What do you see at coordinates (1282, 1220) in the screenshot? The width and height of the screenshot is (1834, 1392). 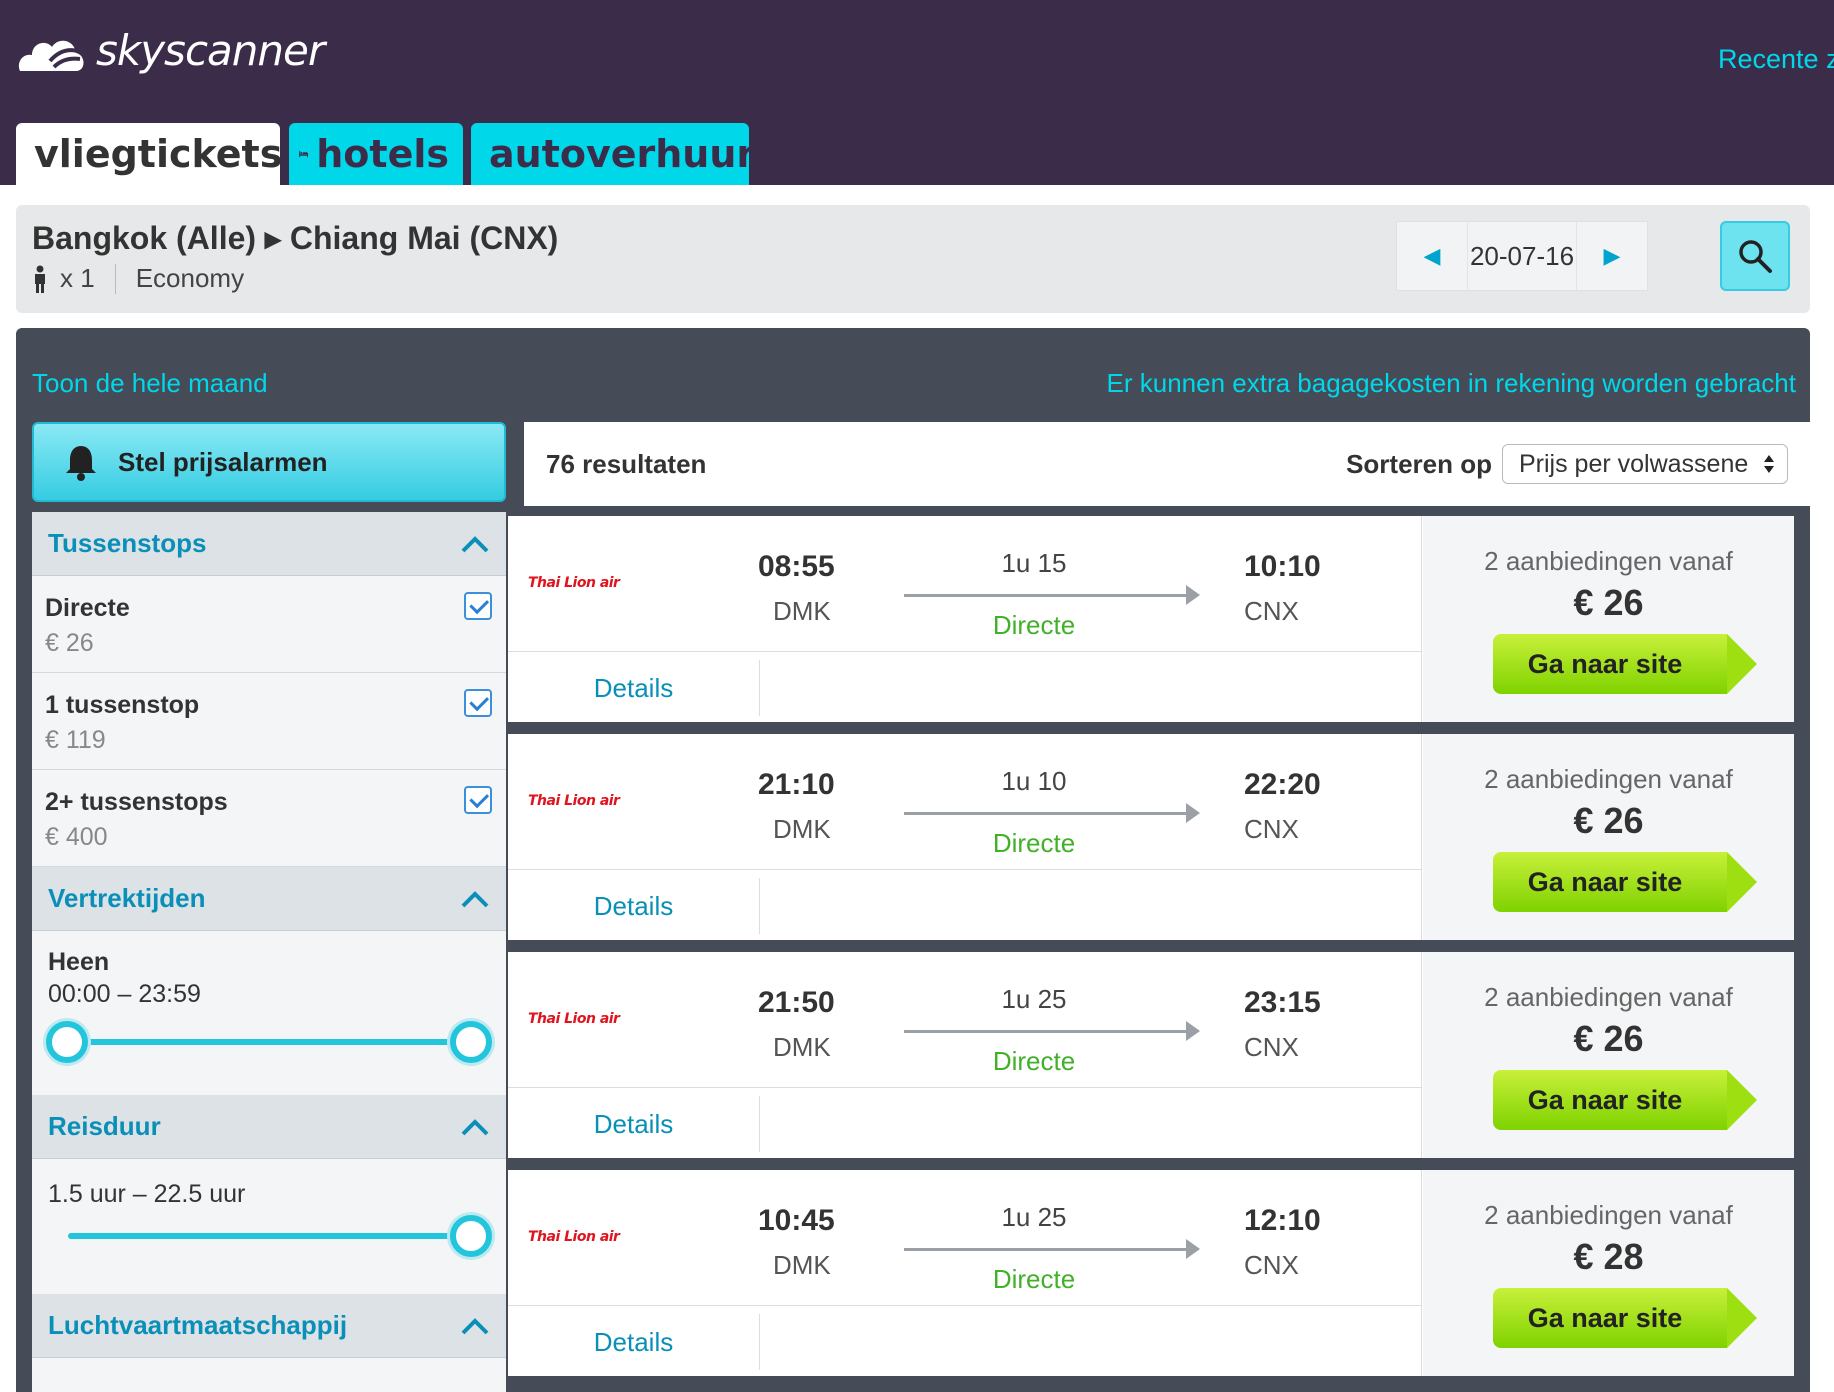 I see `arrival-time: 12:10` at bounding box center [1282, 1220].